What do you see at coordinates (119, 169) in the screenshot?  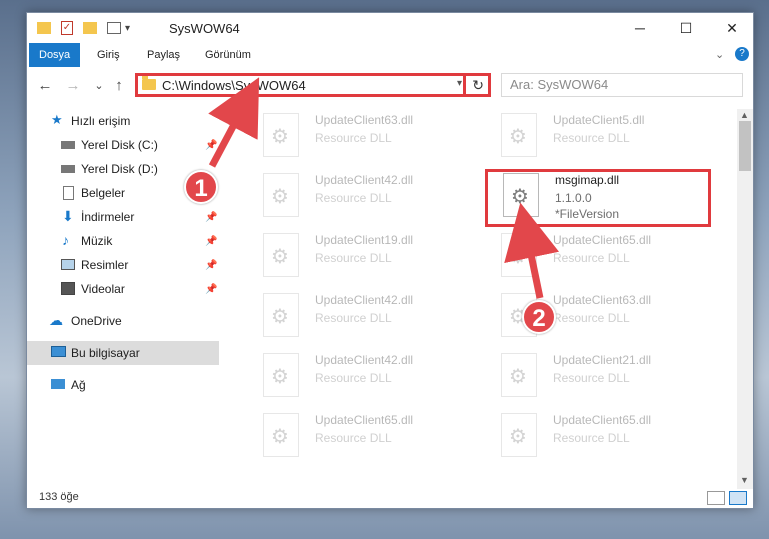 I see `sidebar-item-label: Yerel Disk (D:)` at bounding box center [119, 169].